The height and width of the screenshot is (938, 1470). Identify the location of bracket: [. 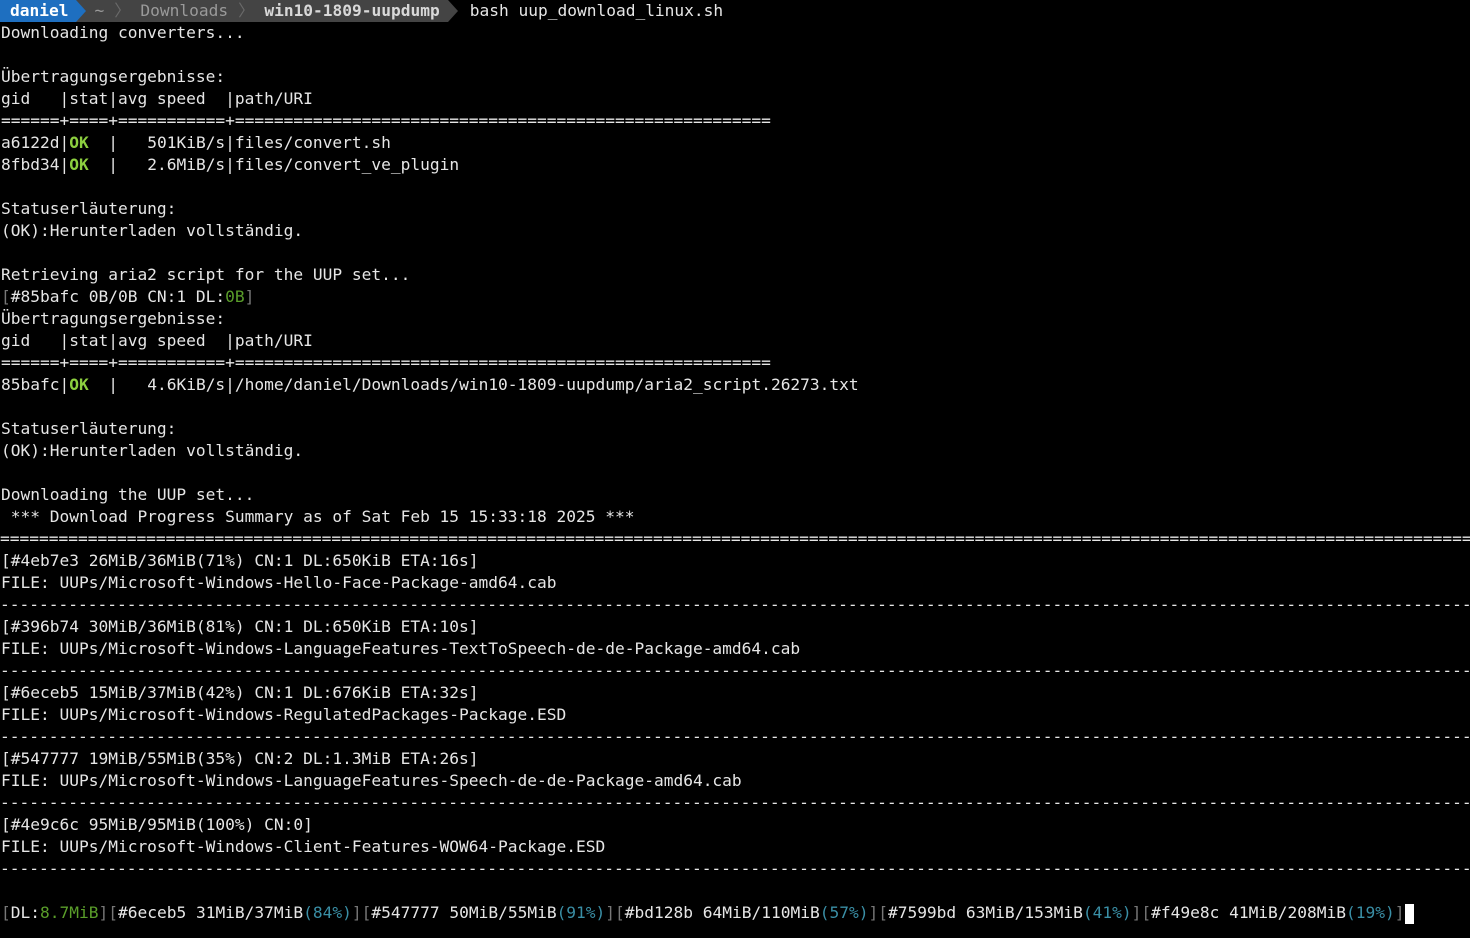
(6, 296).